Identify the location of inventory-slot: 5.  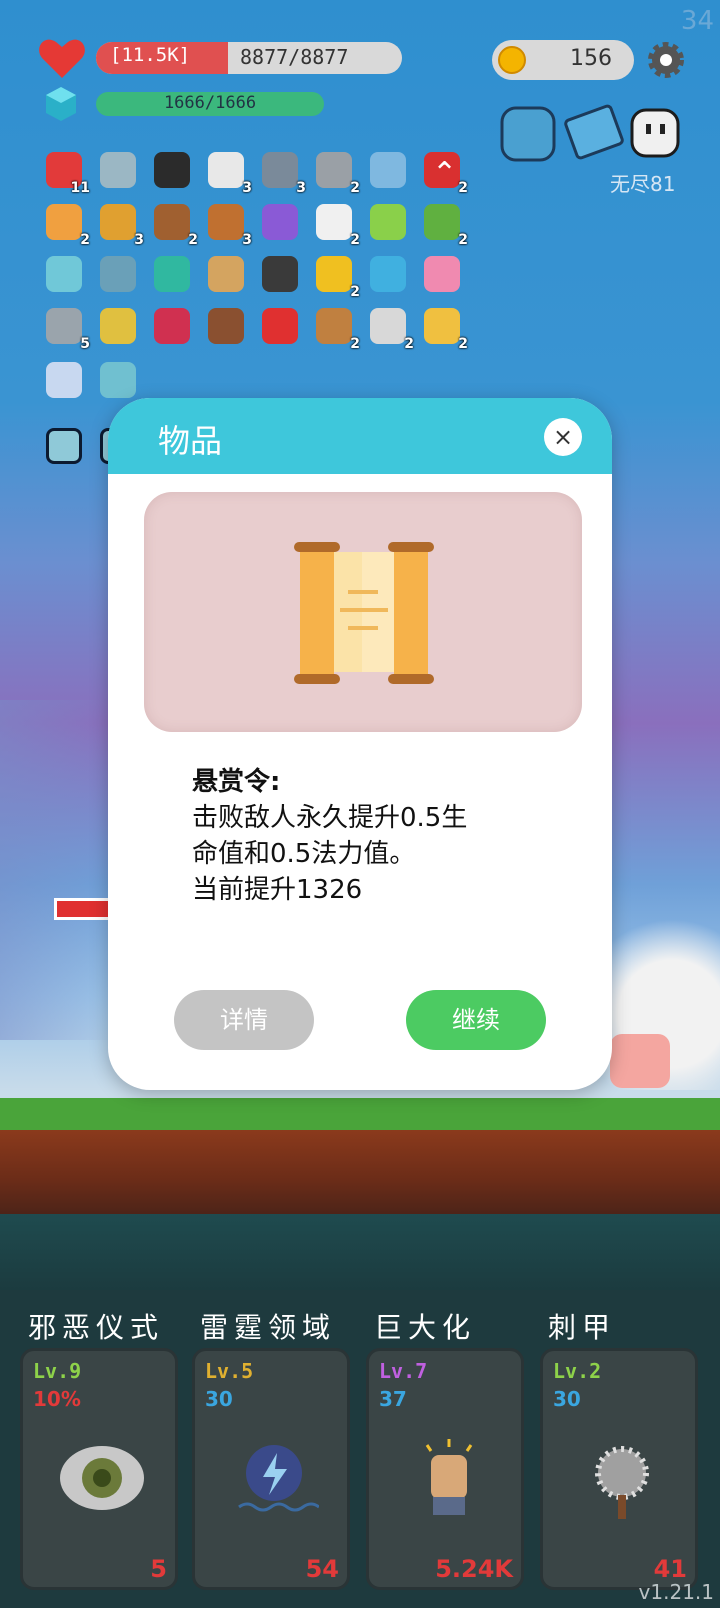
(66, 328).